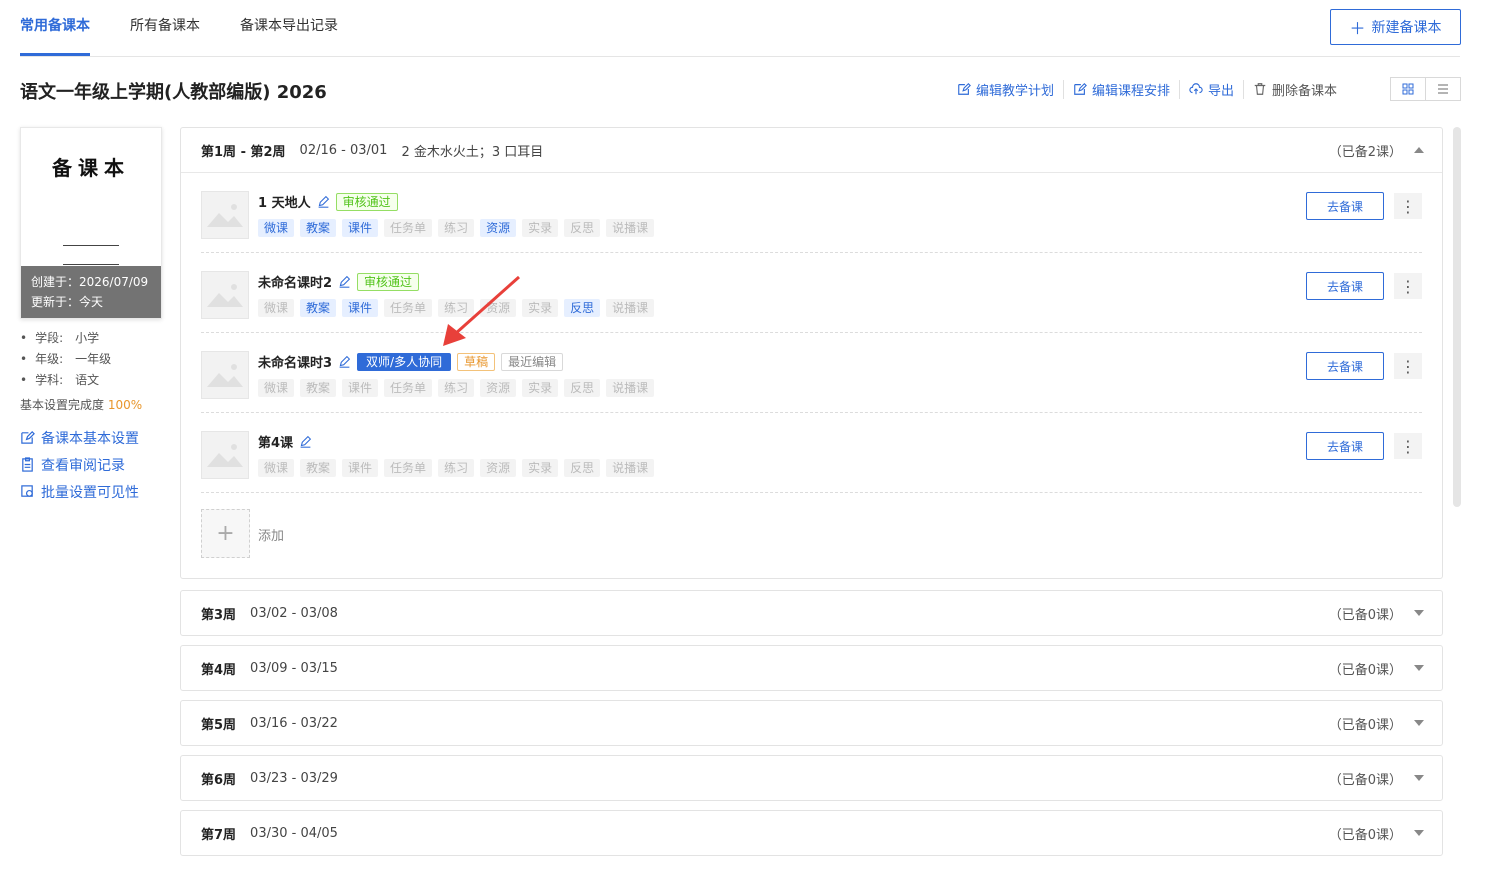 The image size is (1486, 869). What do you see at coordinates (271, 534) in the screenshot?
I see `add-lesson-label: 添加` at bounding box center [271, 534].